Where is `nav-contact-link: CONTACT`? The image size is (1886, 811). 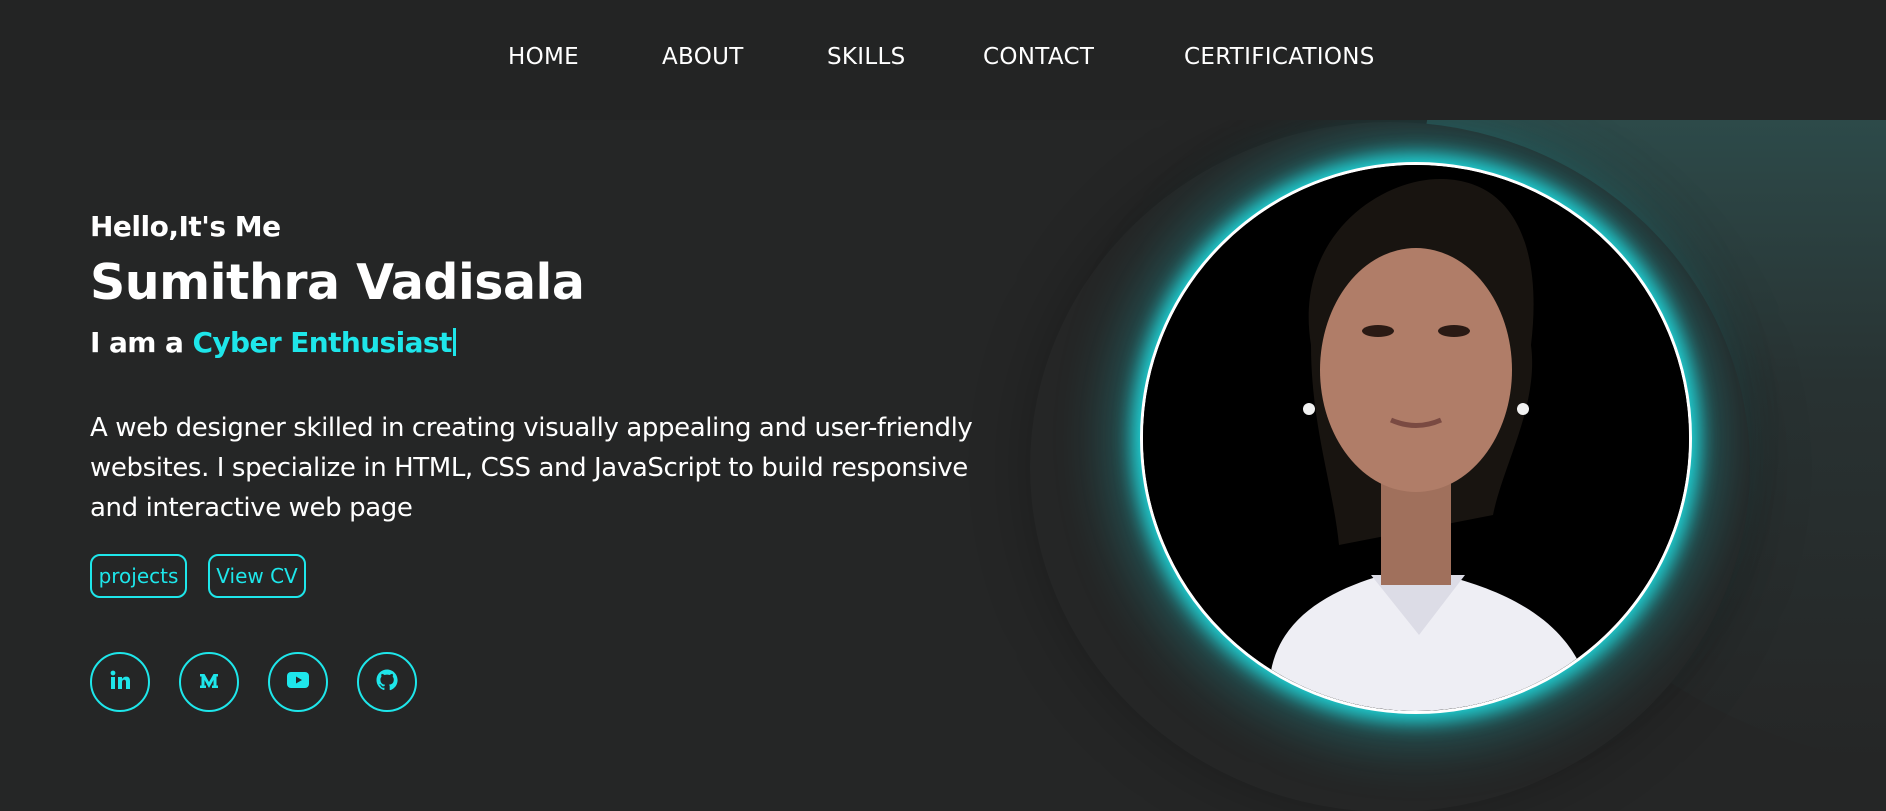
nav-contact-link: CONTACT is located at coordinates (1038, 57).